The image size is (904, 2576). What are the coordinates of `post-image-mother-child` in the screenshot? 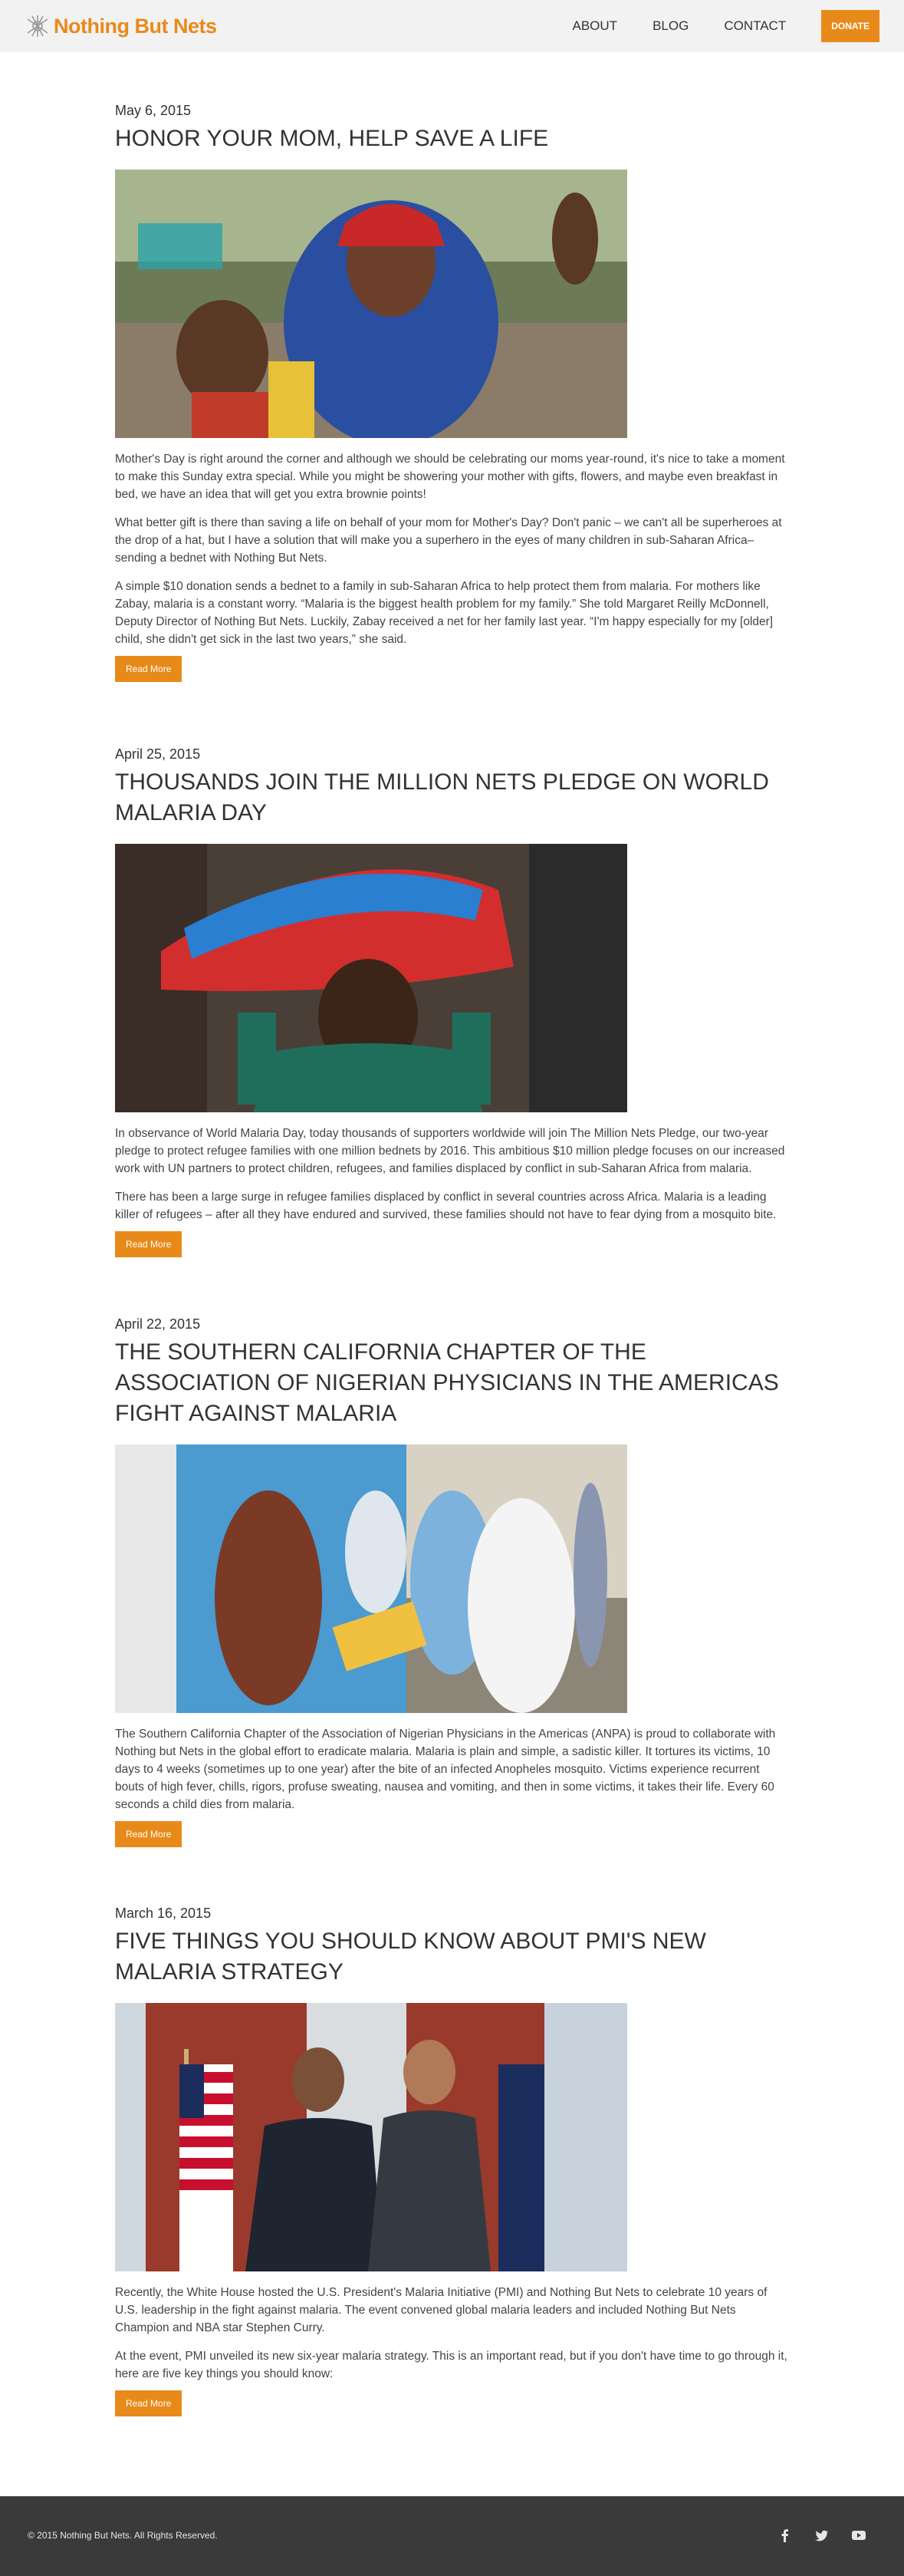 It's located at (371, 304).